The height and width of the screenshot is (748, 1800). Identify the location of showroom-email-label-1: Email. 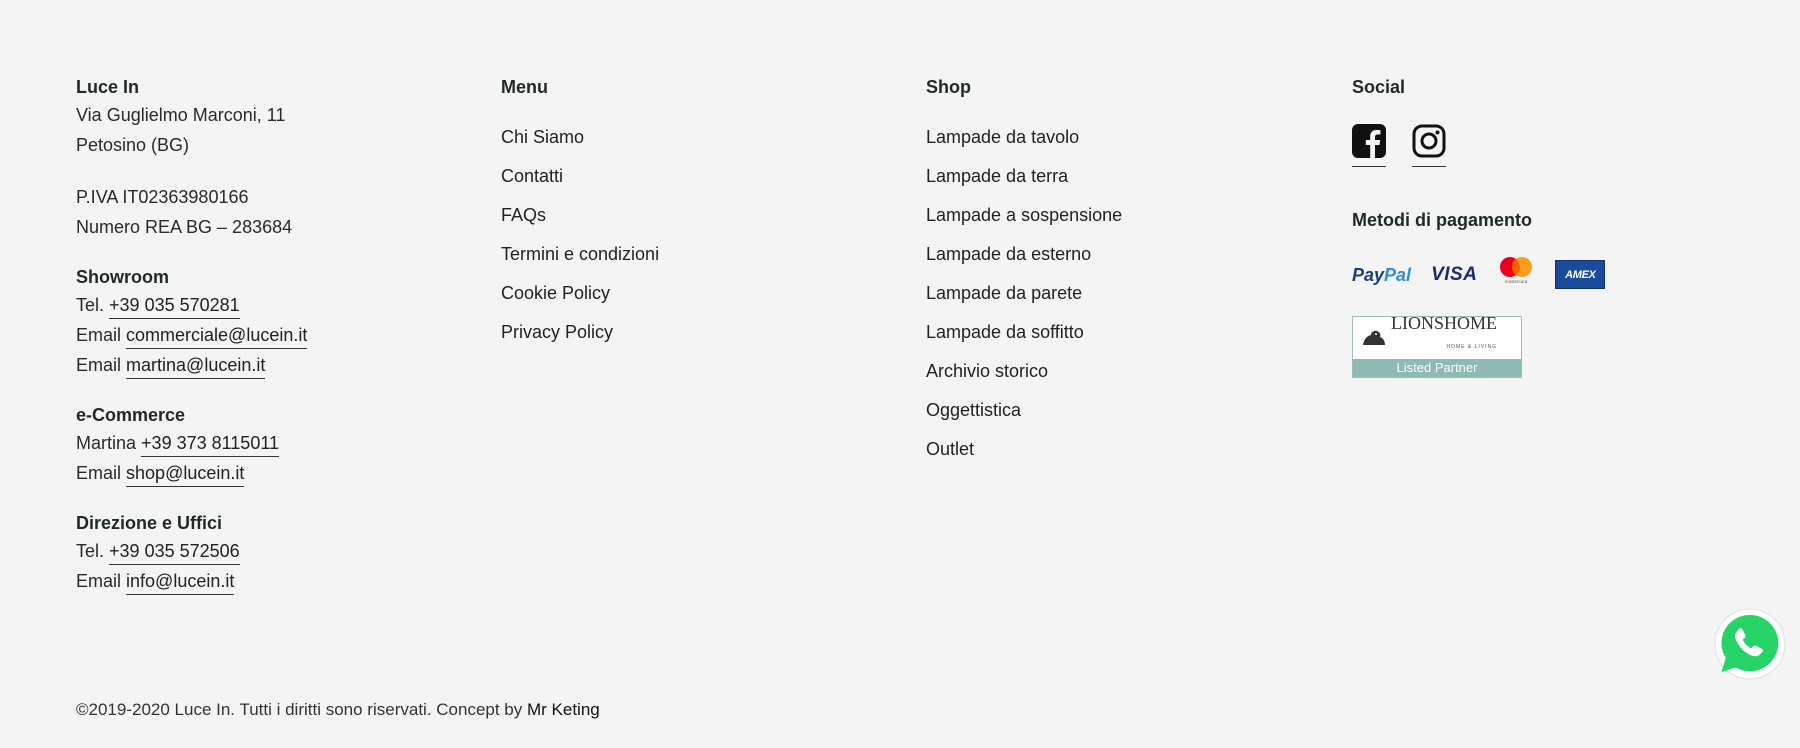
(99, 335).